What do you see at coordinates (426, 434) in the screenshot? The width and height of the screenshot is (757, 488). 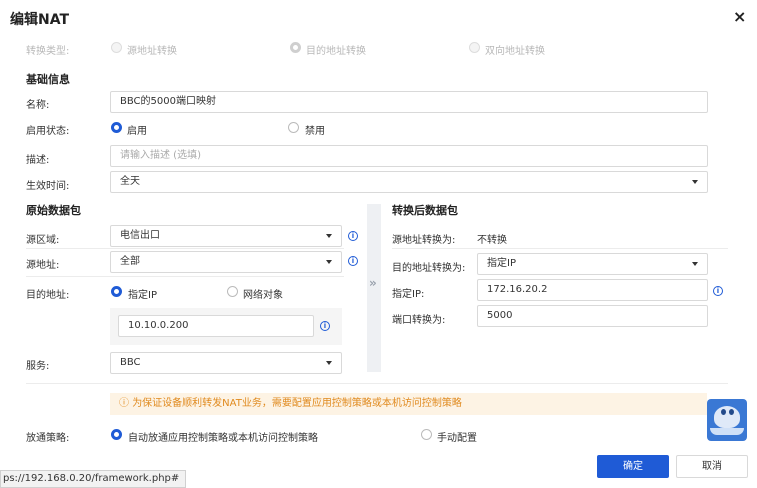 I see `radio-policy-manual` at bounding box center [426, 434].